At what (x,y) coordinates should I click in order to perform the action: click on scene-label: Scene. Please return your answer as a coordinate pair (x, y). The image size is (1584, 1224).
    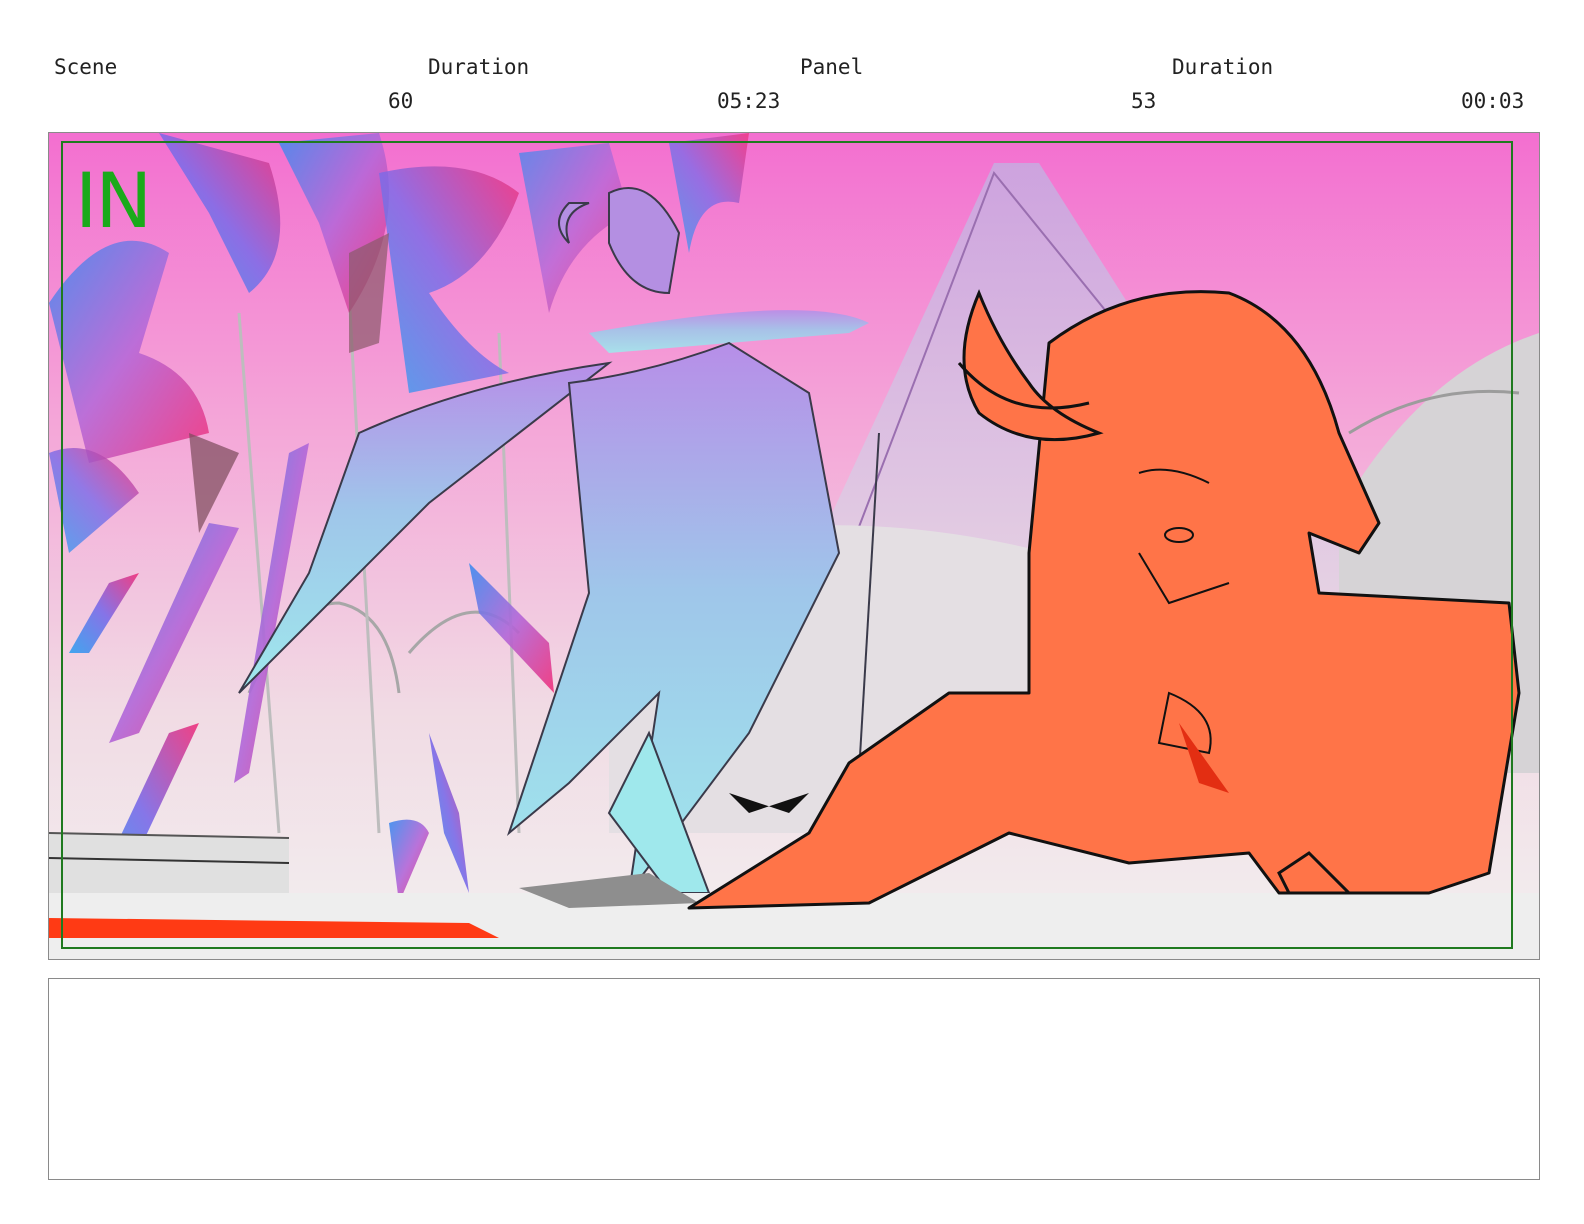
    Looking at the image, I should click on (86, 67).